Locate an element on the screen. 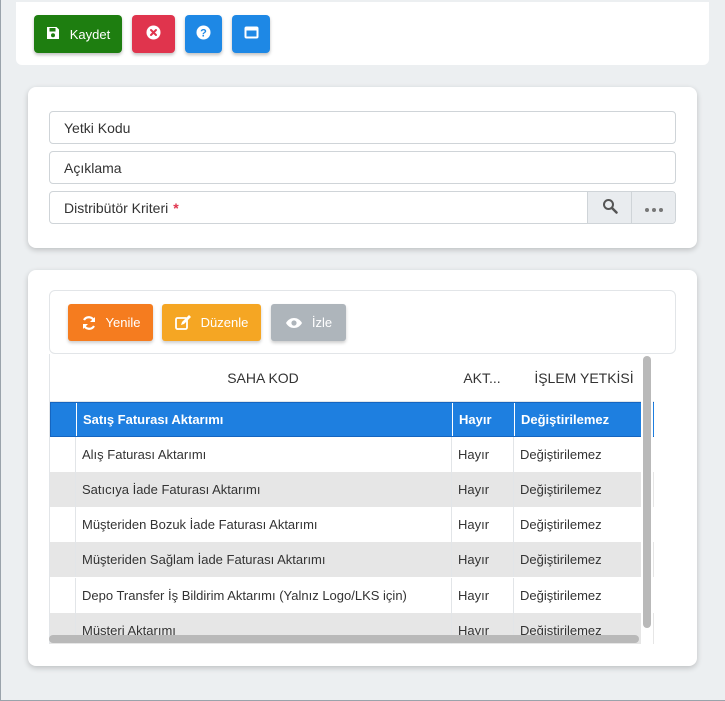 Image resolution: width=725 pixels, height=701 pixels. help-button: ? is located at coordinates (203, 34).